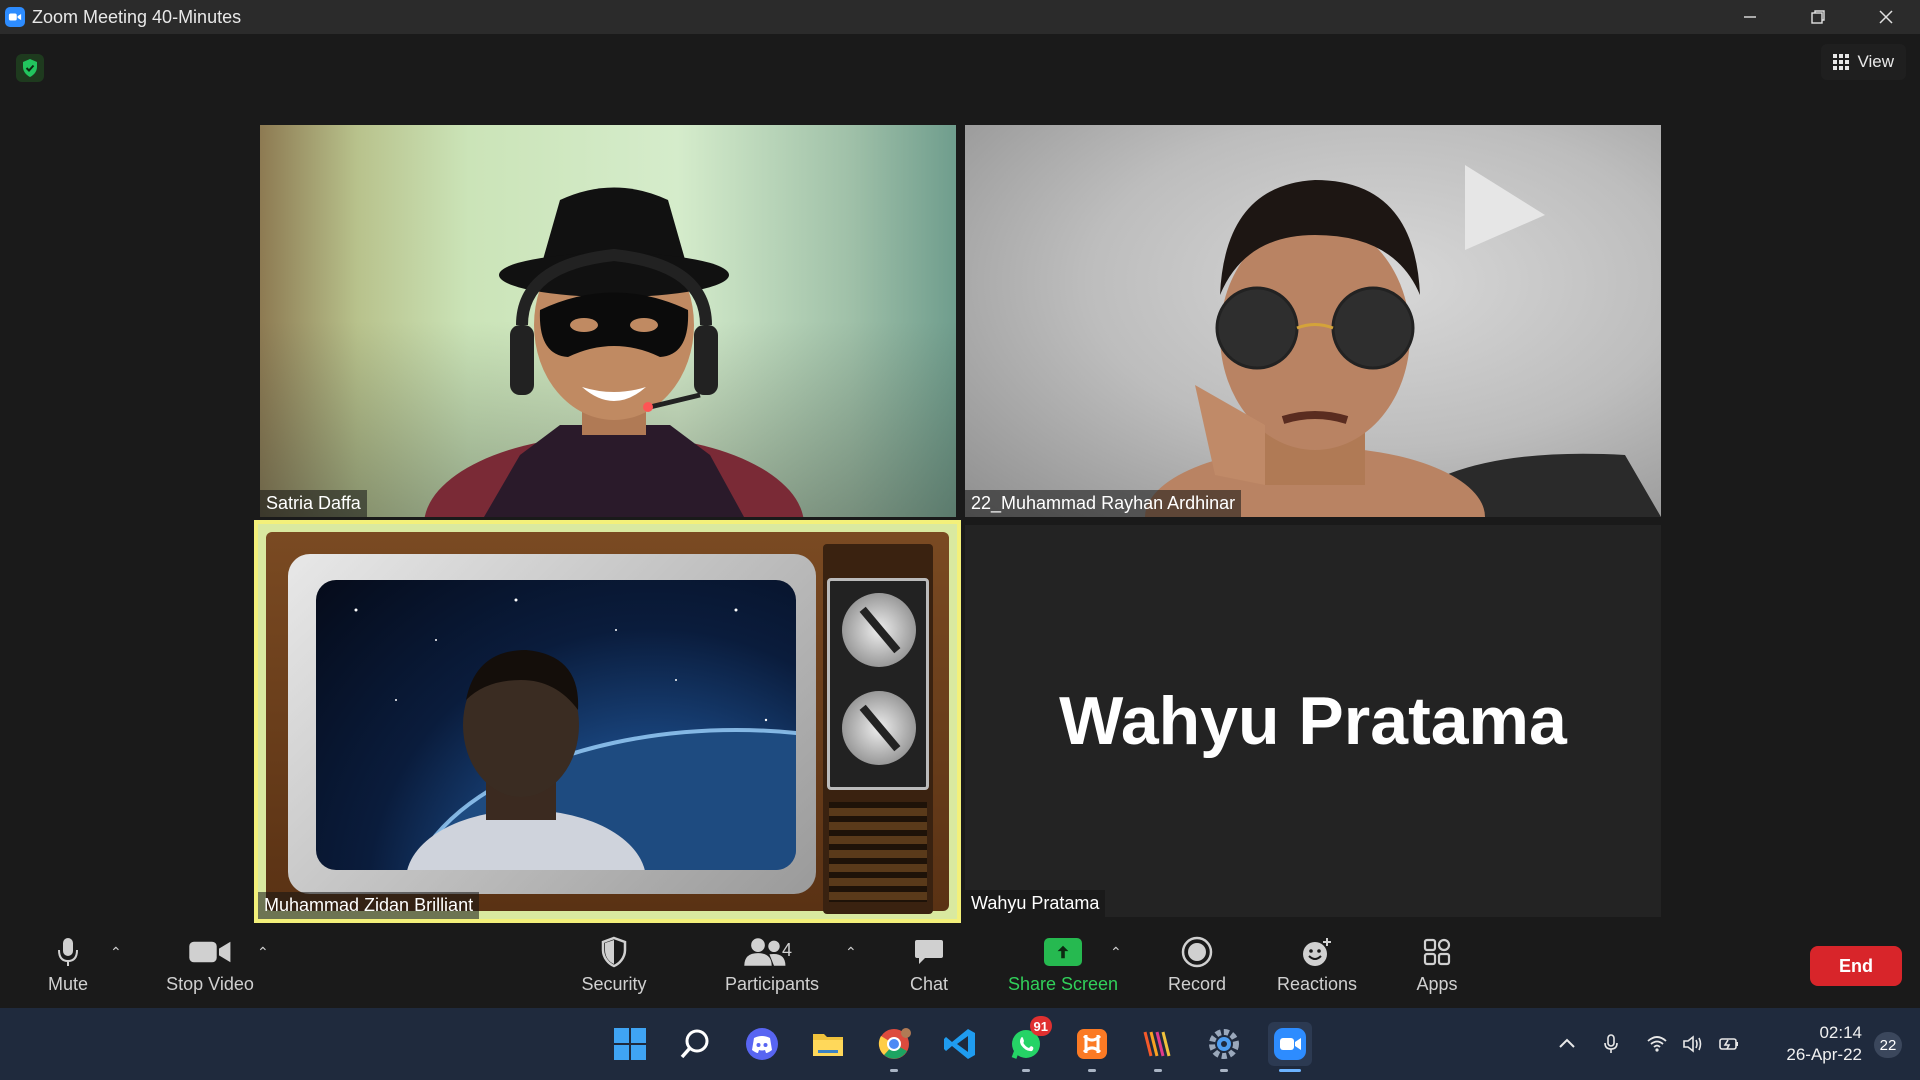  I want to click on video-tile-wahyu-pratama: Wahyu Pratama Wahyu Pratama, so click(1313, 721).